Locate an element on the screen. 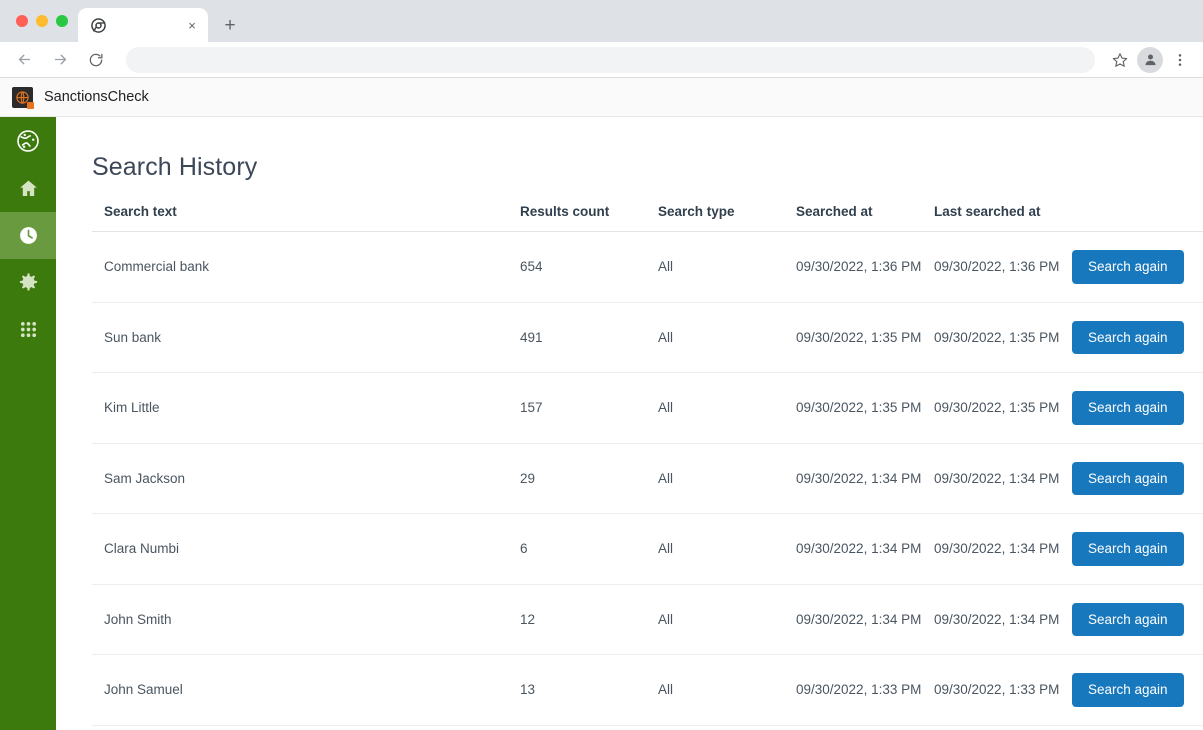 This screenshot has width=1203, height=730. star-icon is located at coordinates (1120, 60).